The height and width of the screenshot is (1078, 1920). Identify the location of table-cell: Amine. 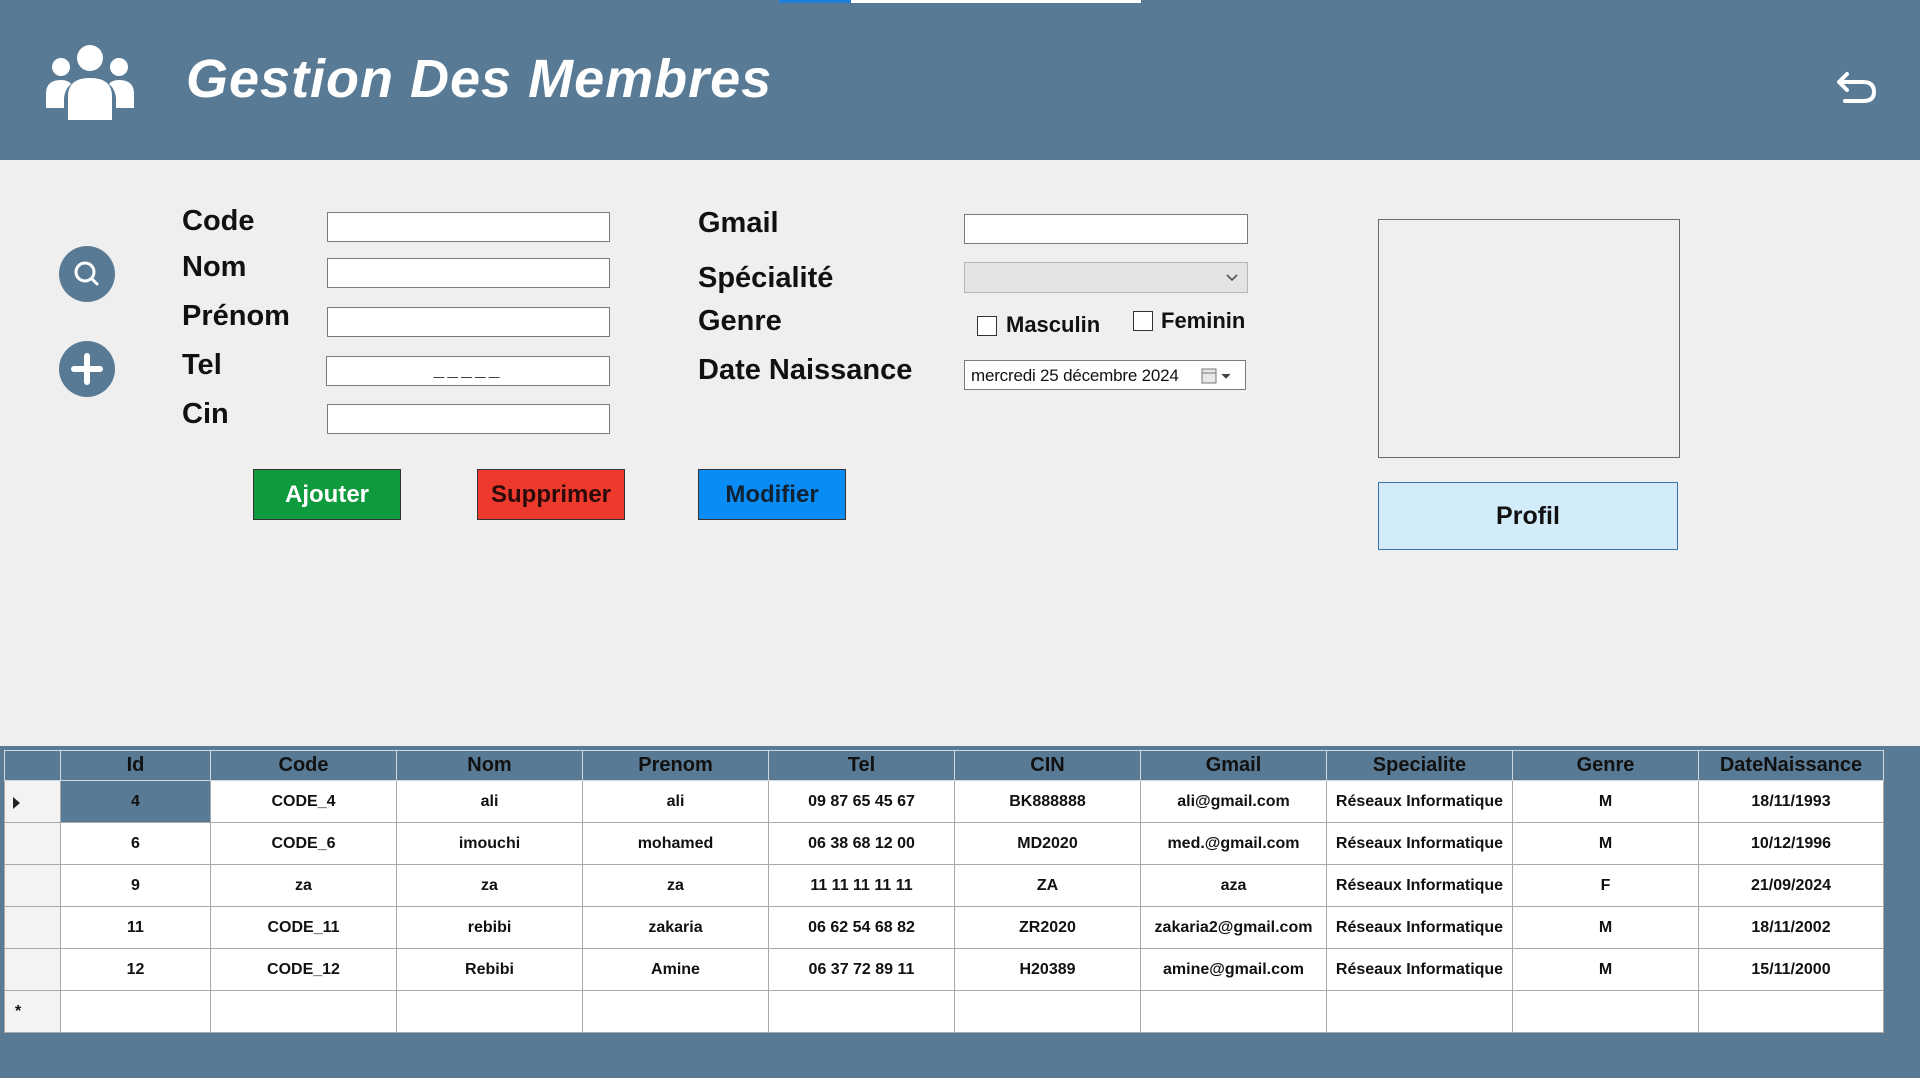
(675, 969).